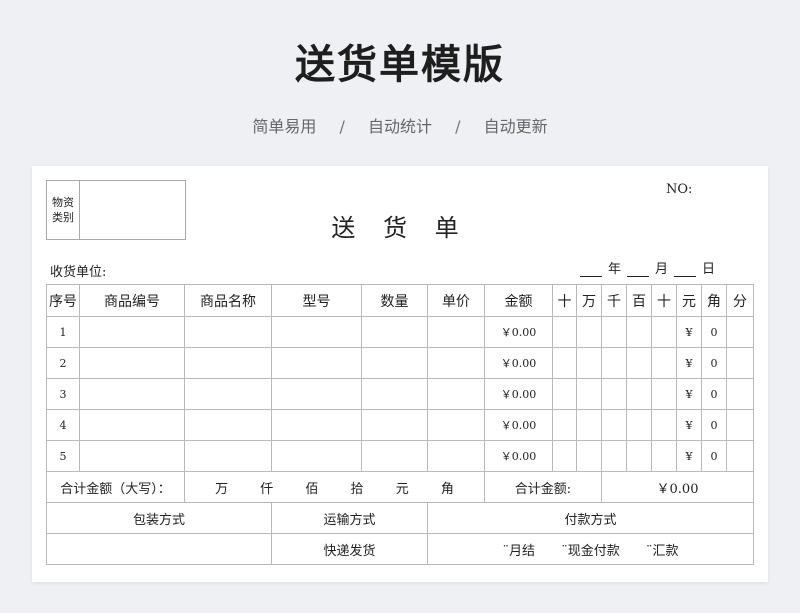 This screenshot has height=613, width=800. What do you see at coordinates (63, 363) in the screenshot?
I see `row-index: 2` at bounding box center [63, 363].